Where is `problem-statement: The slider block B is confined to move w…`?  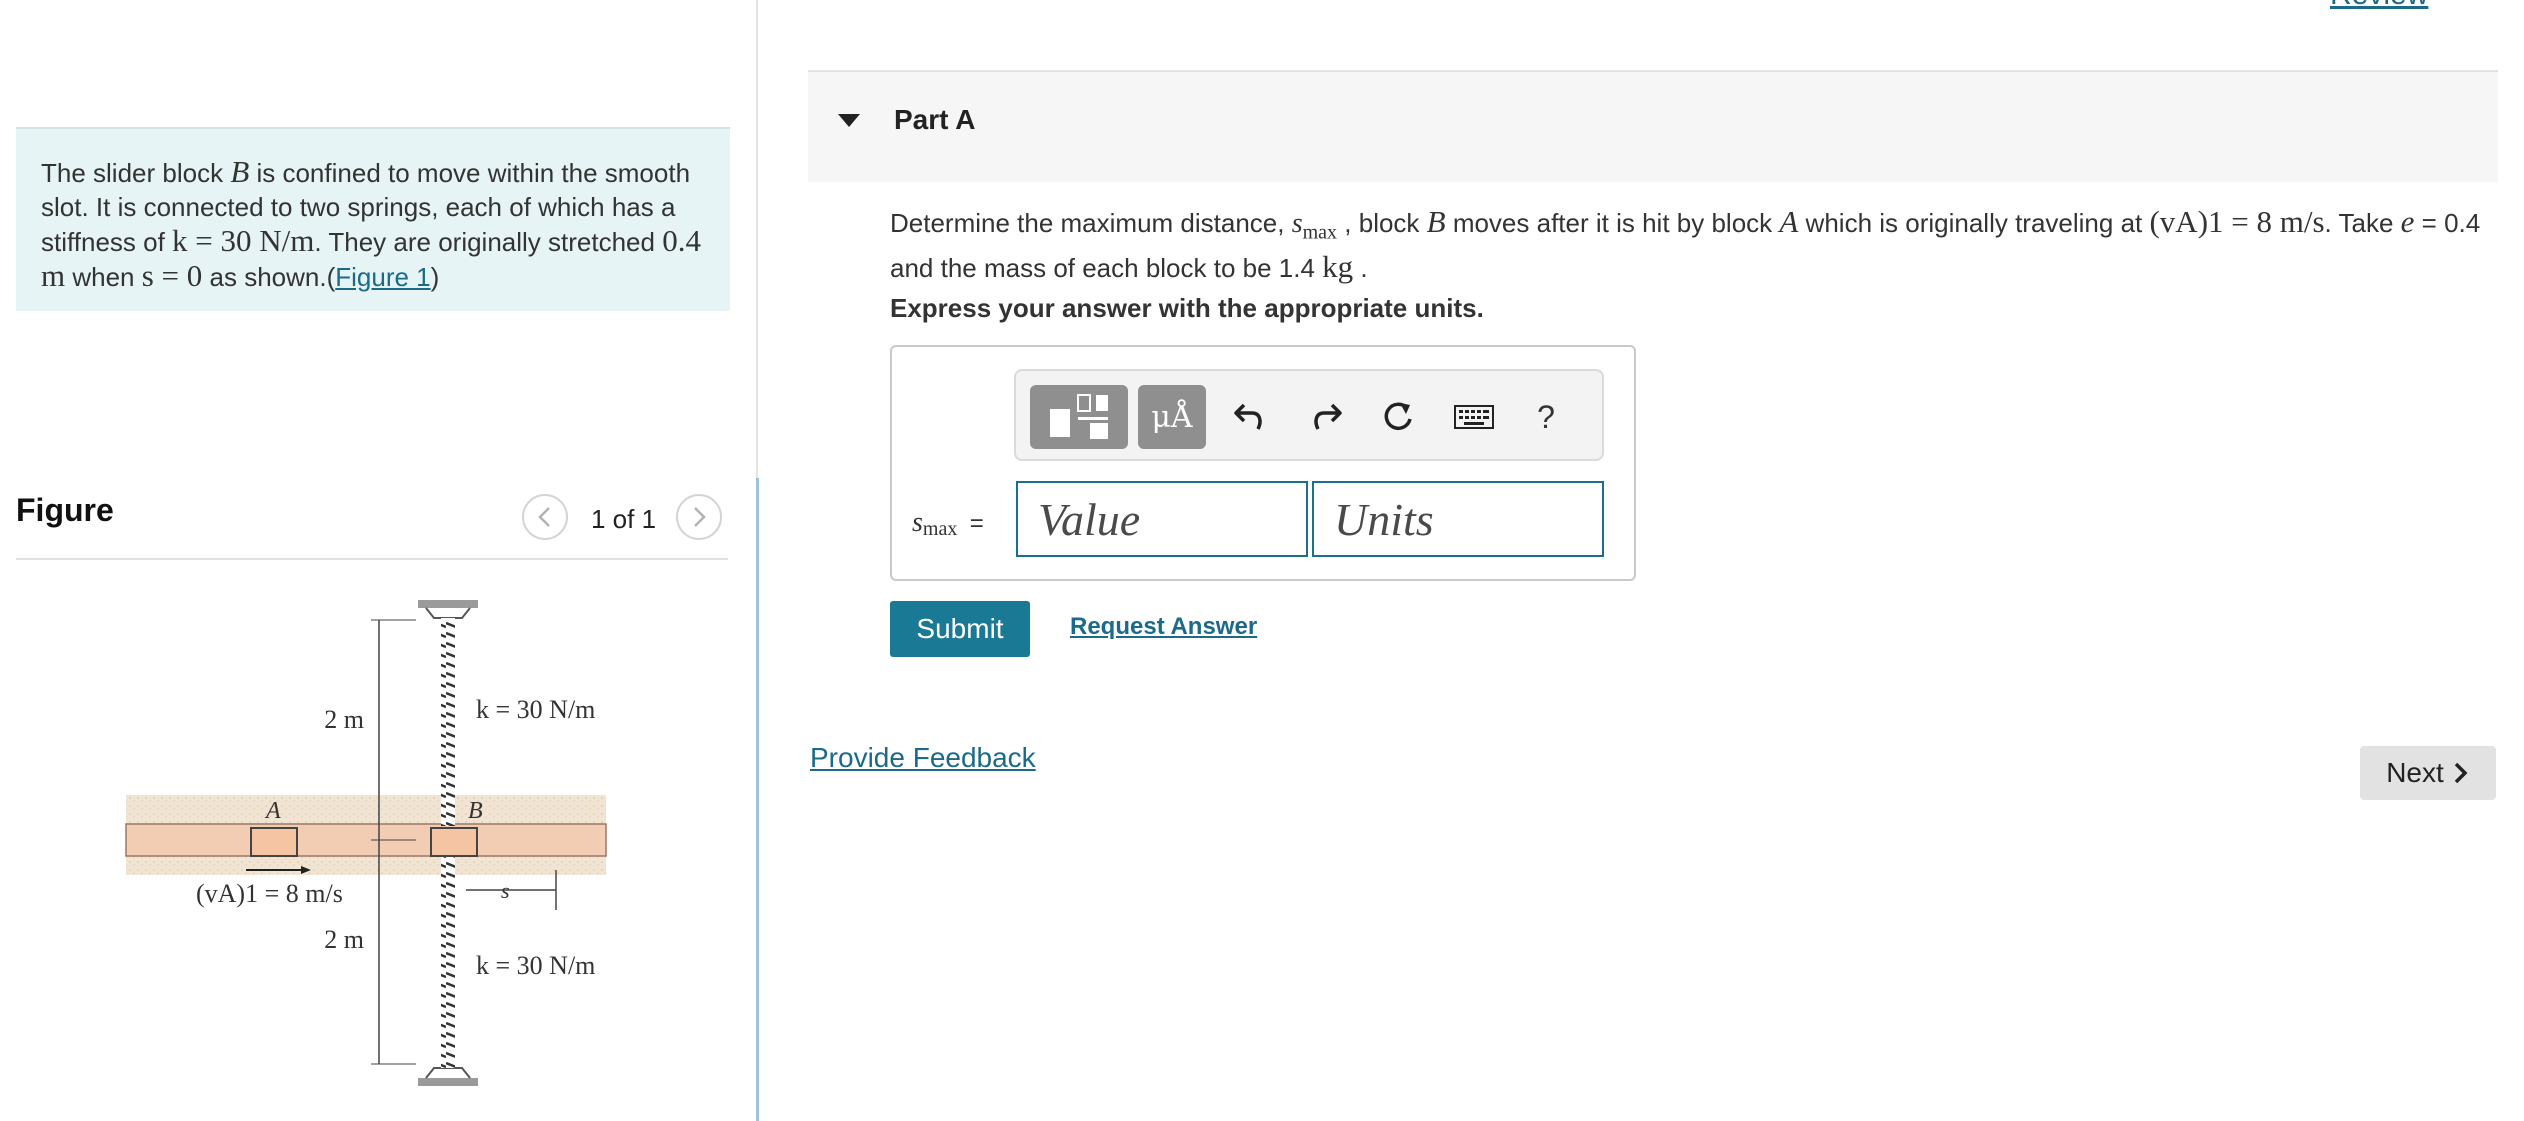
problem-statement: The slider block B is confined to move w… is located at coordinates (373, 219).